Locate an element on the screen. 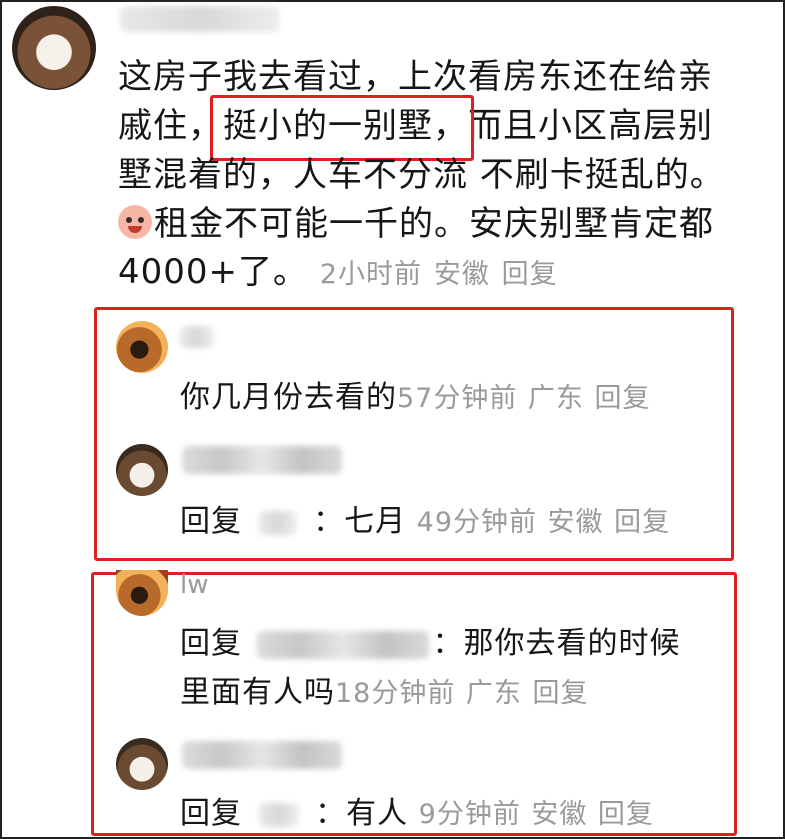 The height and width of the screenshot is (839, 785). comment-line-3: 墅混着的，人车不分流 不刷卡挺乱的。 is located at coordinates (421, 175).